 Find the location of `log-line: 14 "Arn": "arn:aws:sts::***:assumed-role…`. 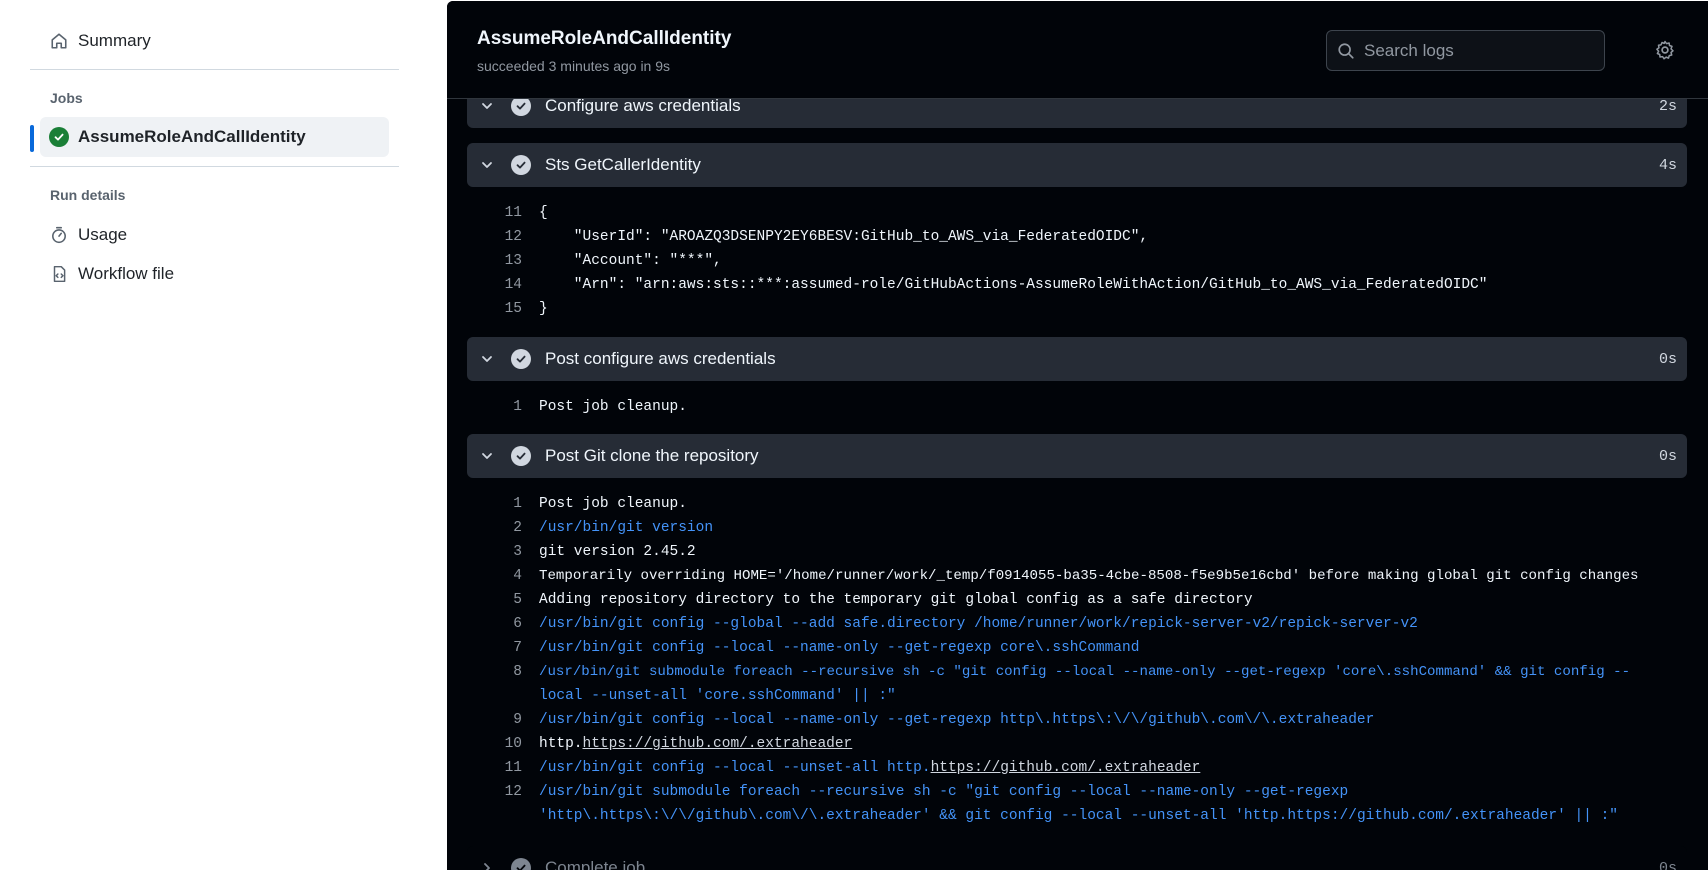

log-line: 14 "Arn": "arn:aws:sts::***:assumed-role… is located at coordinates (1082, 285).